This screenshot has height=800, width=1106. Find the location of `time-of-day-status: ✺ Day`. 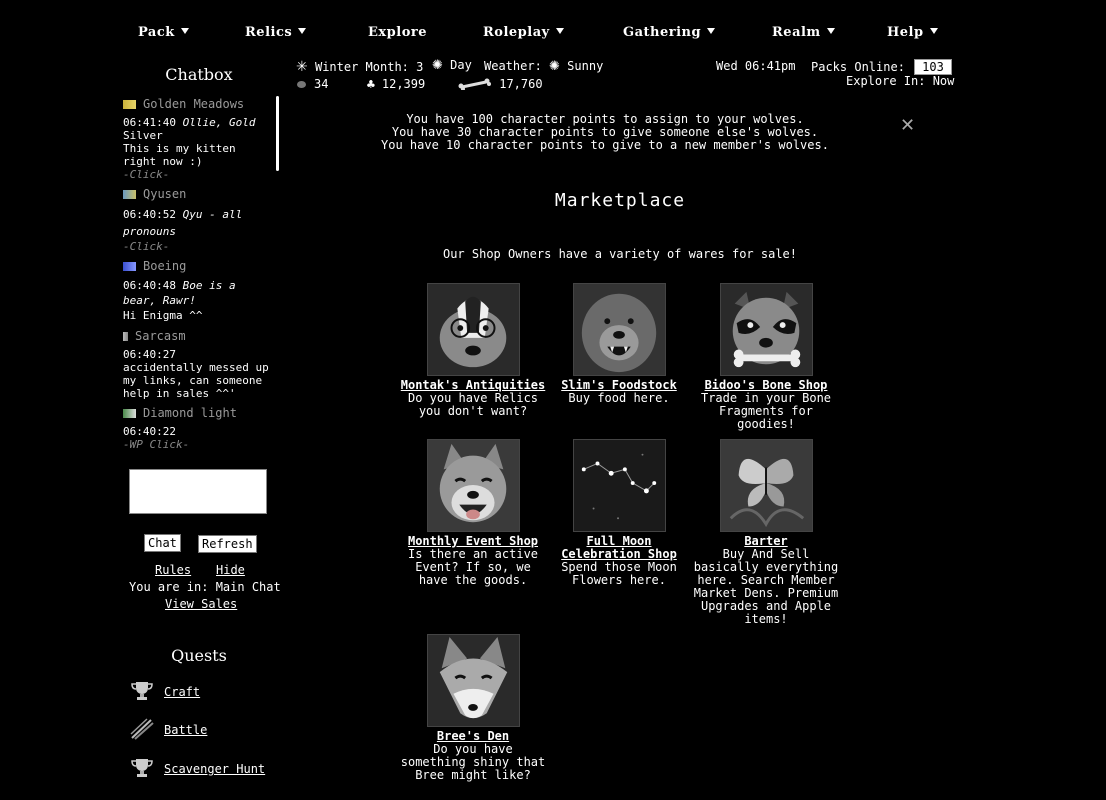

time-of-day-status: ✺ Day is located at coordinates (452, 65).